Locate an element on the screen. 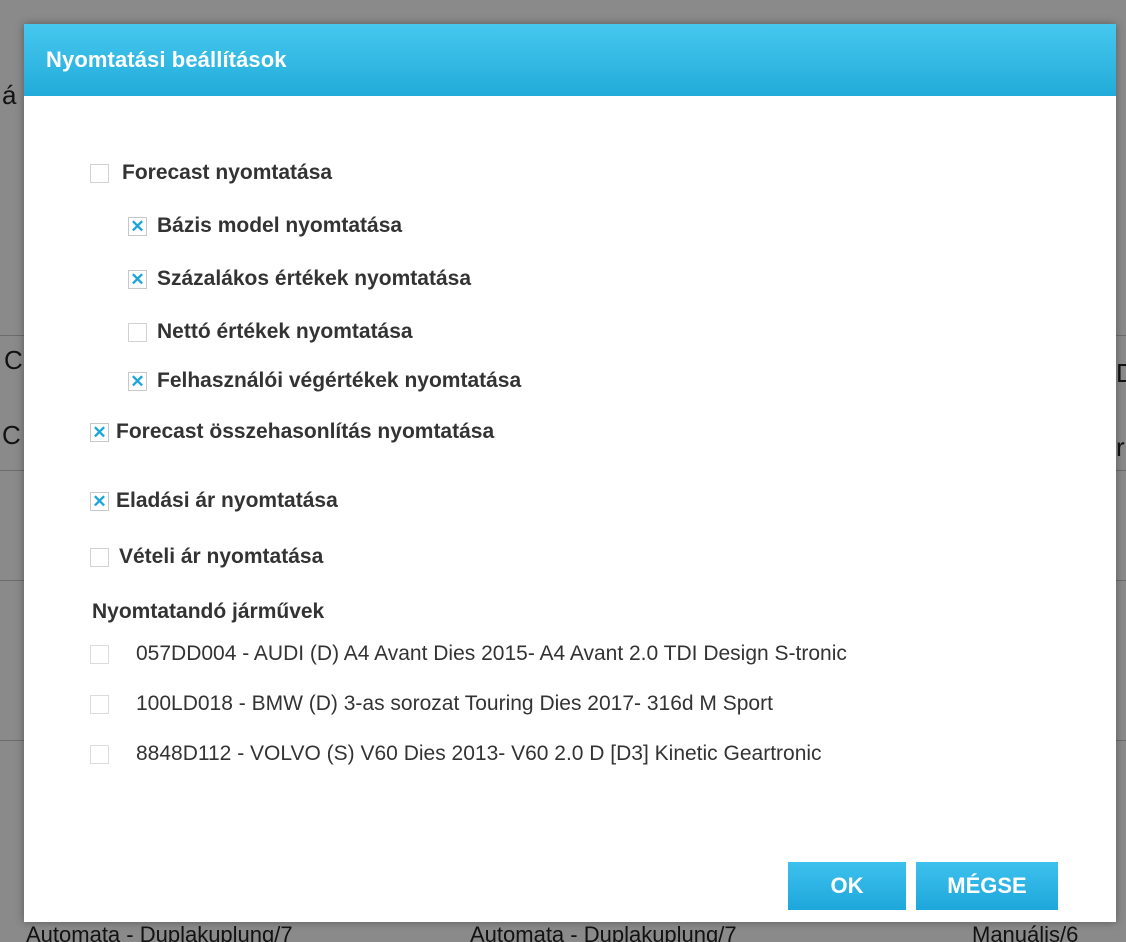  option-label: Nettó értékek nyomtatása is located at coordinates (285, 331).